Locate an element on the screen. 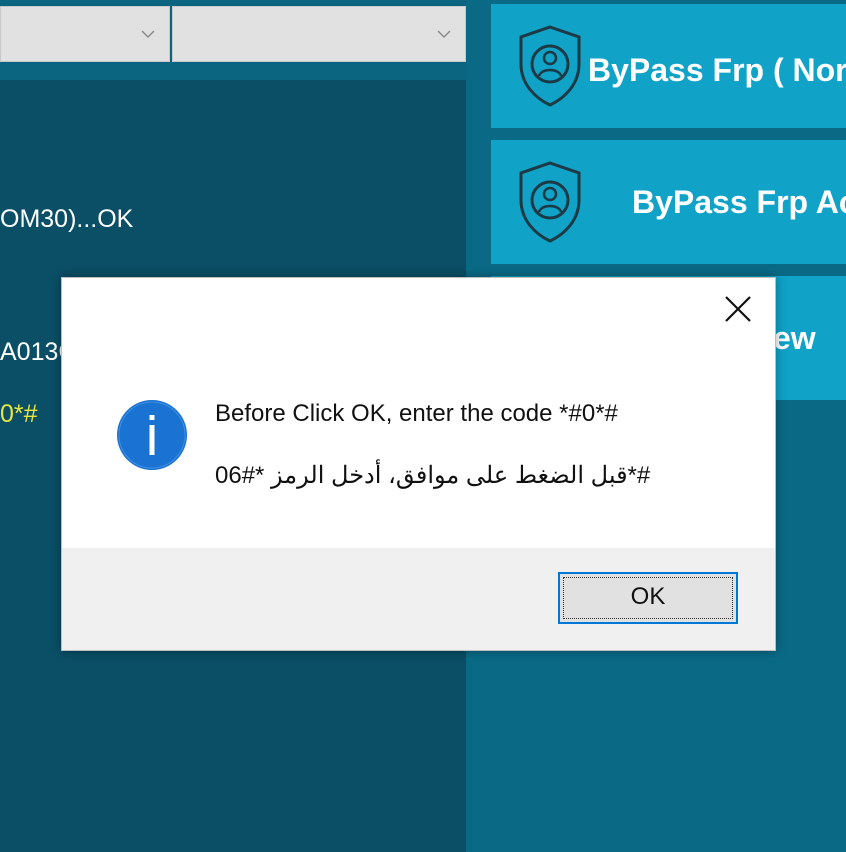 The width and height of the screenshot is (846, 852). bypass-frp-normal-button: ByPass Frp ( Nor is located at coordinates (668, 66).